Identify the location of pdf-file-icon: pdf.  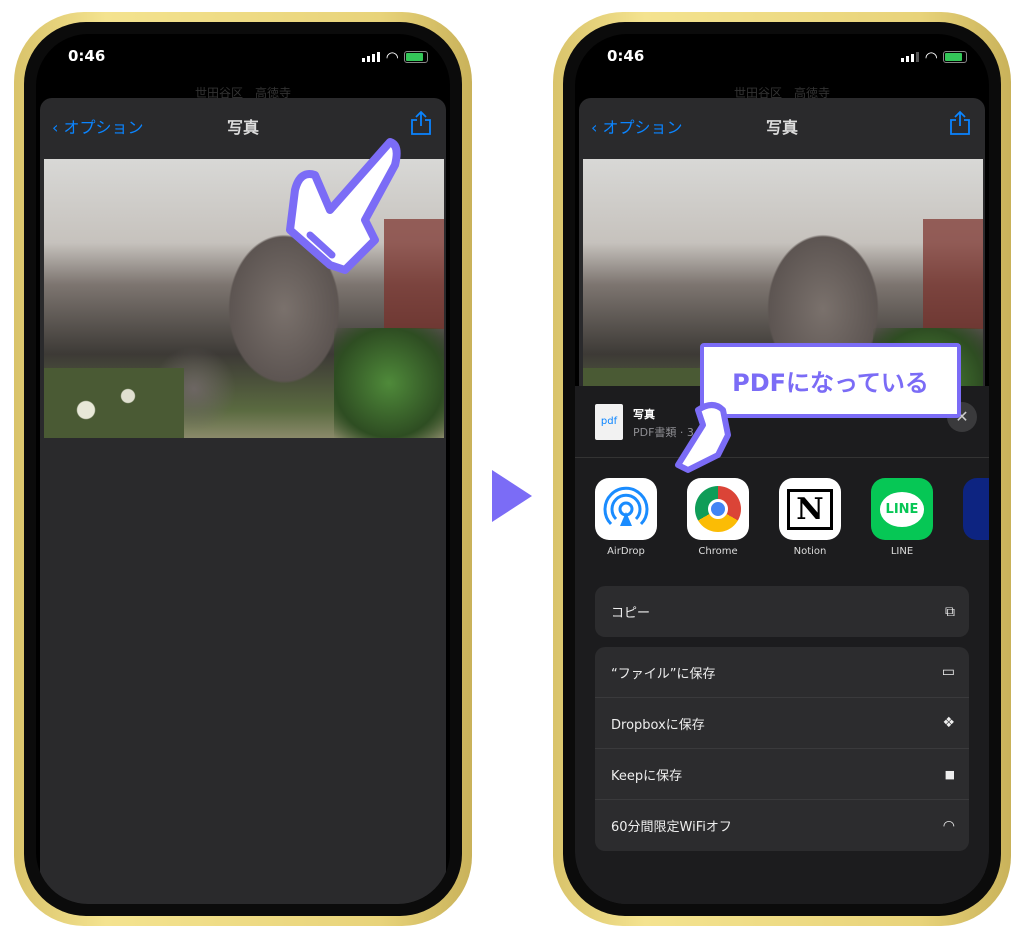
(609, 422).